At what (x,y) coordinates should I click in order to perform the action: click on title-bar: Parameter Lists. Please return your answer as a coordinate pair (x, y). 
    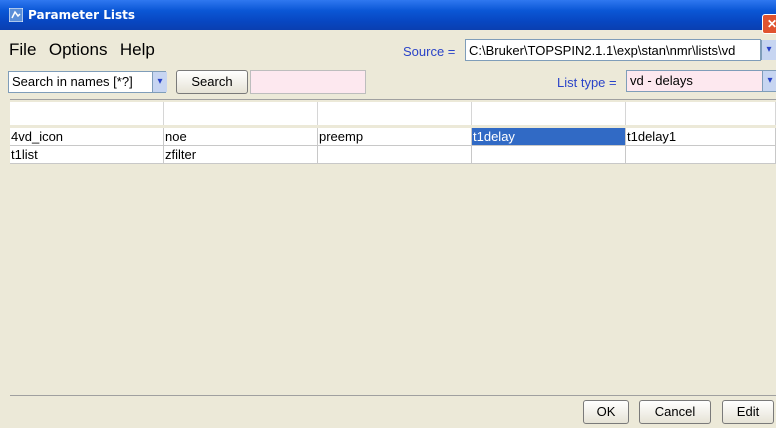
    Looking at the image, I should click on (388, 15).